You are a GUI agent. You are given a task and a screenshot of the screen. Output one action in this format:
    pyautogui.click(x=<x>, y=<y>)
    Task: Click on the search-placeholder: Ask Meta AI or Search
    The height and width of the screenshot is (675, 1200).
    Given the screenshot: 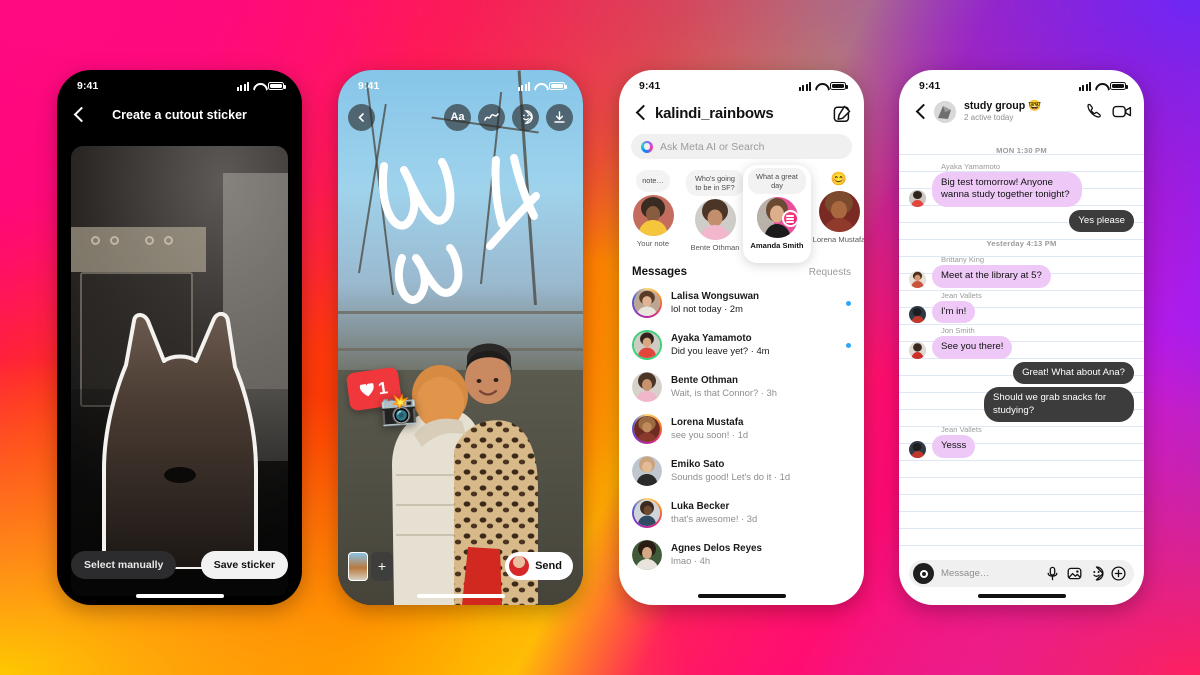 What is the action you would take?
    pyautogui.click(x=712, y=146)
    